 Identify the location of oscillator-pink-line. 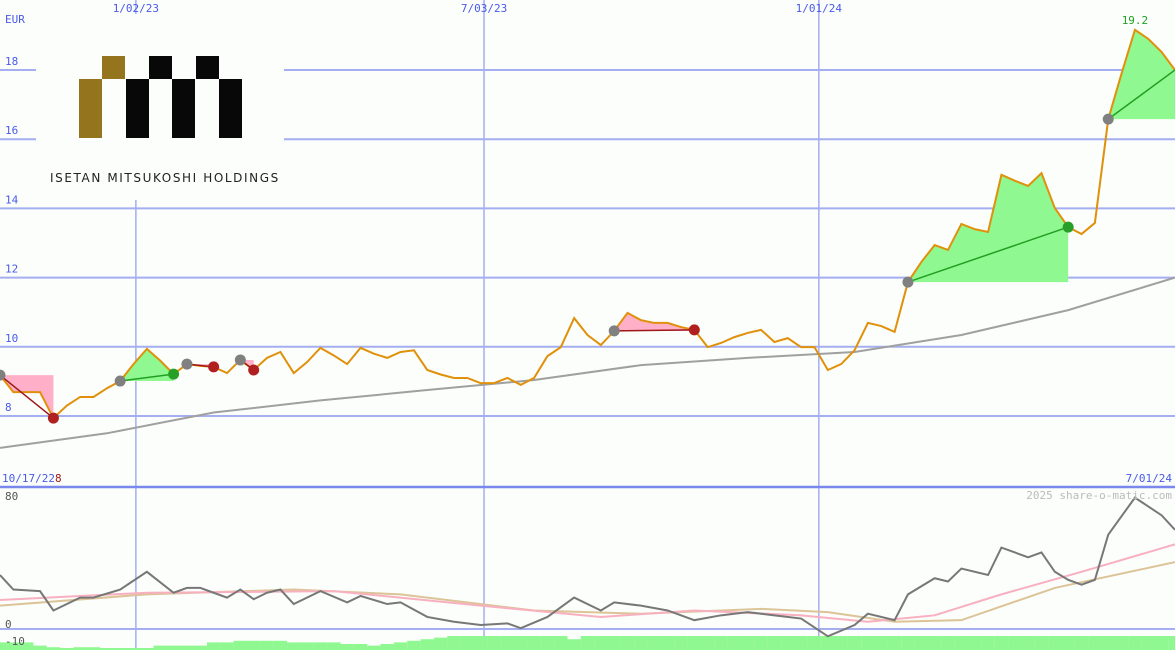
(587, 583).